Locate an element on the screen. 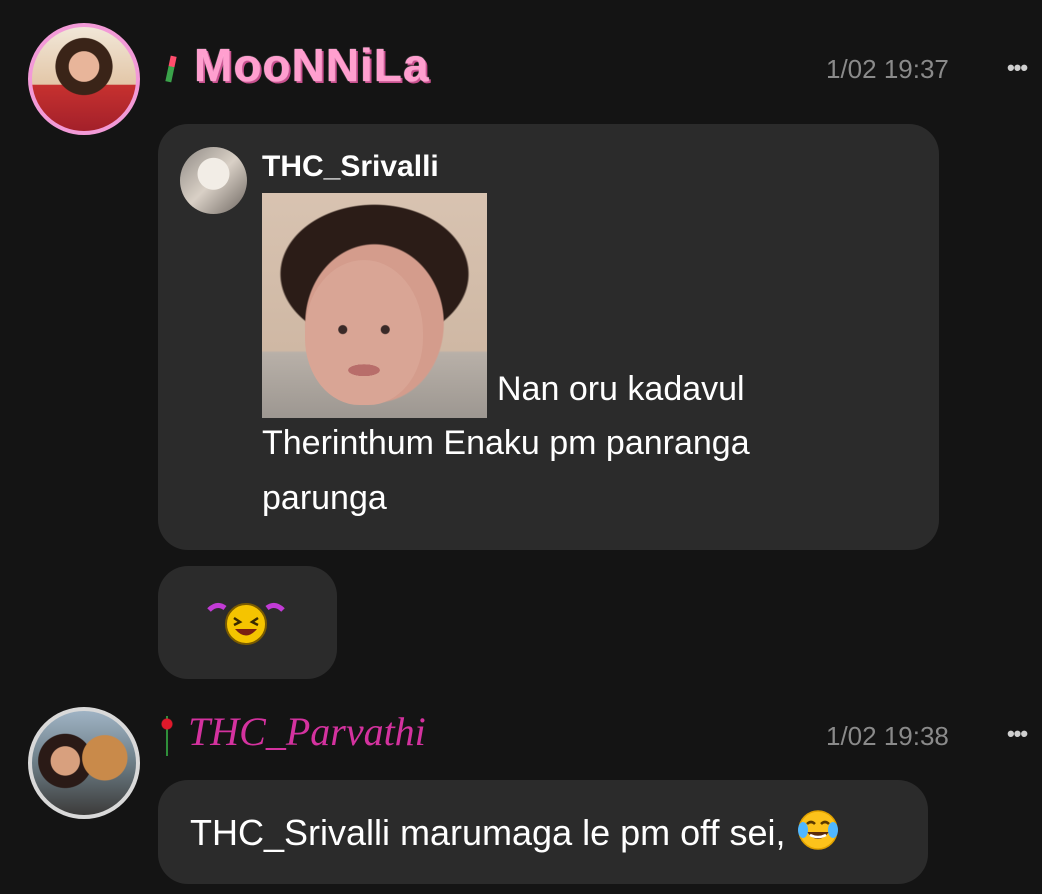  laughing-emoji-icon is located at coordinates (246, 623).